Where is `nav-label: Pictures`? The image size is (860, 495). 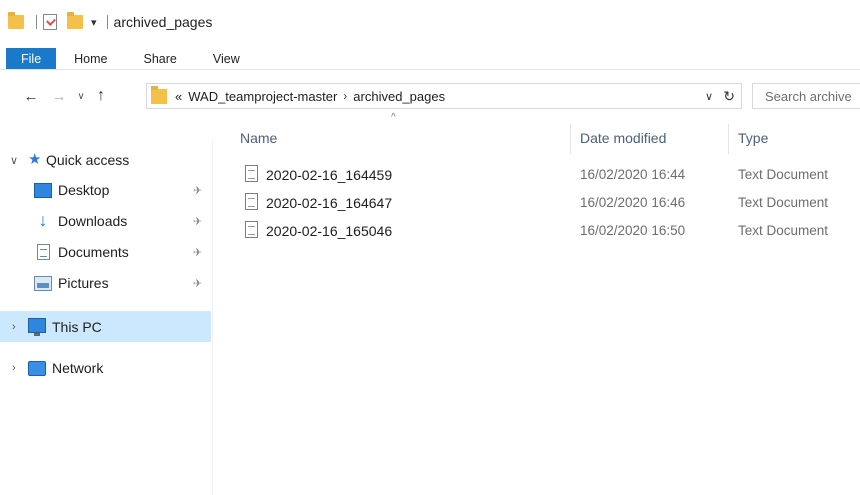
nav-label: Pictures is located at coordinates (83, 283).